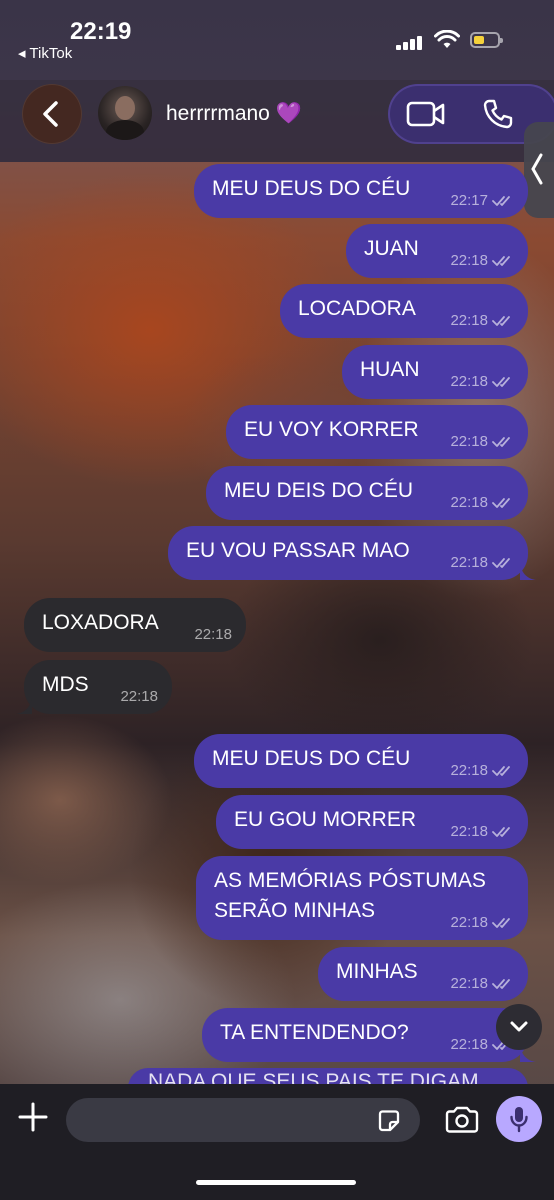  What do you see at coordinates (234, 114) in the screenshot?
I see `contact-name: herrrrmano 💜` at bounding box center [234, 114].